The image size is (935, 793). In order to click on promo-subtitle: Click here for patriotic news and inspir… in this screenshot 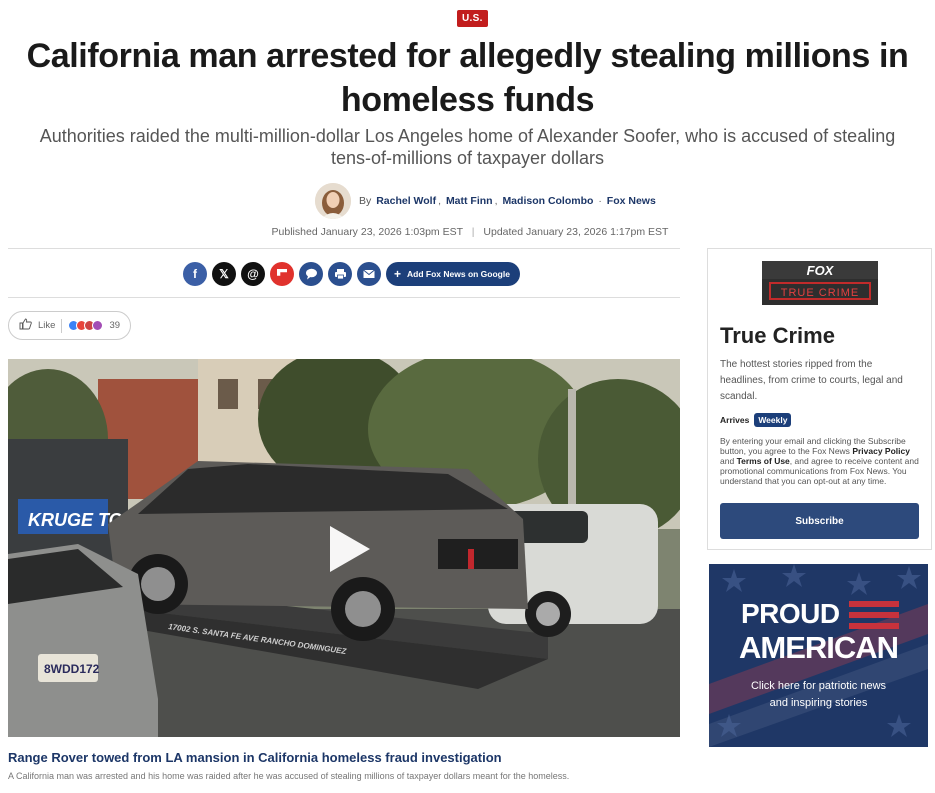, I will do `click(818, 695)`.